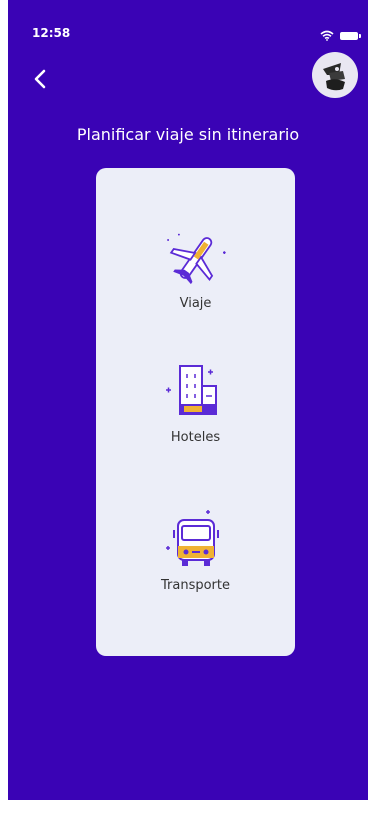 Image resolution: width=377 pixels, height=815 pixels. What do you see at coordinates (196, 540) in the screenshot?
I see `bus-icon` at bounding box center [196, 540].